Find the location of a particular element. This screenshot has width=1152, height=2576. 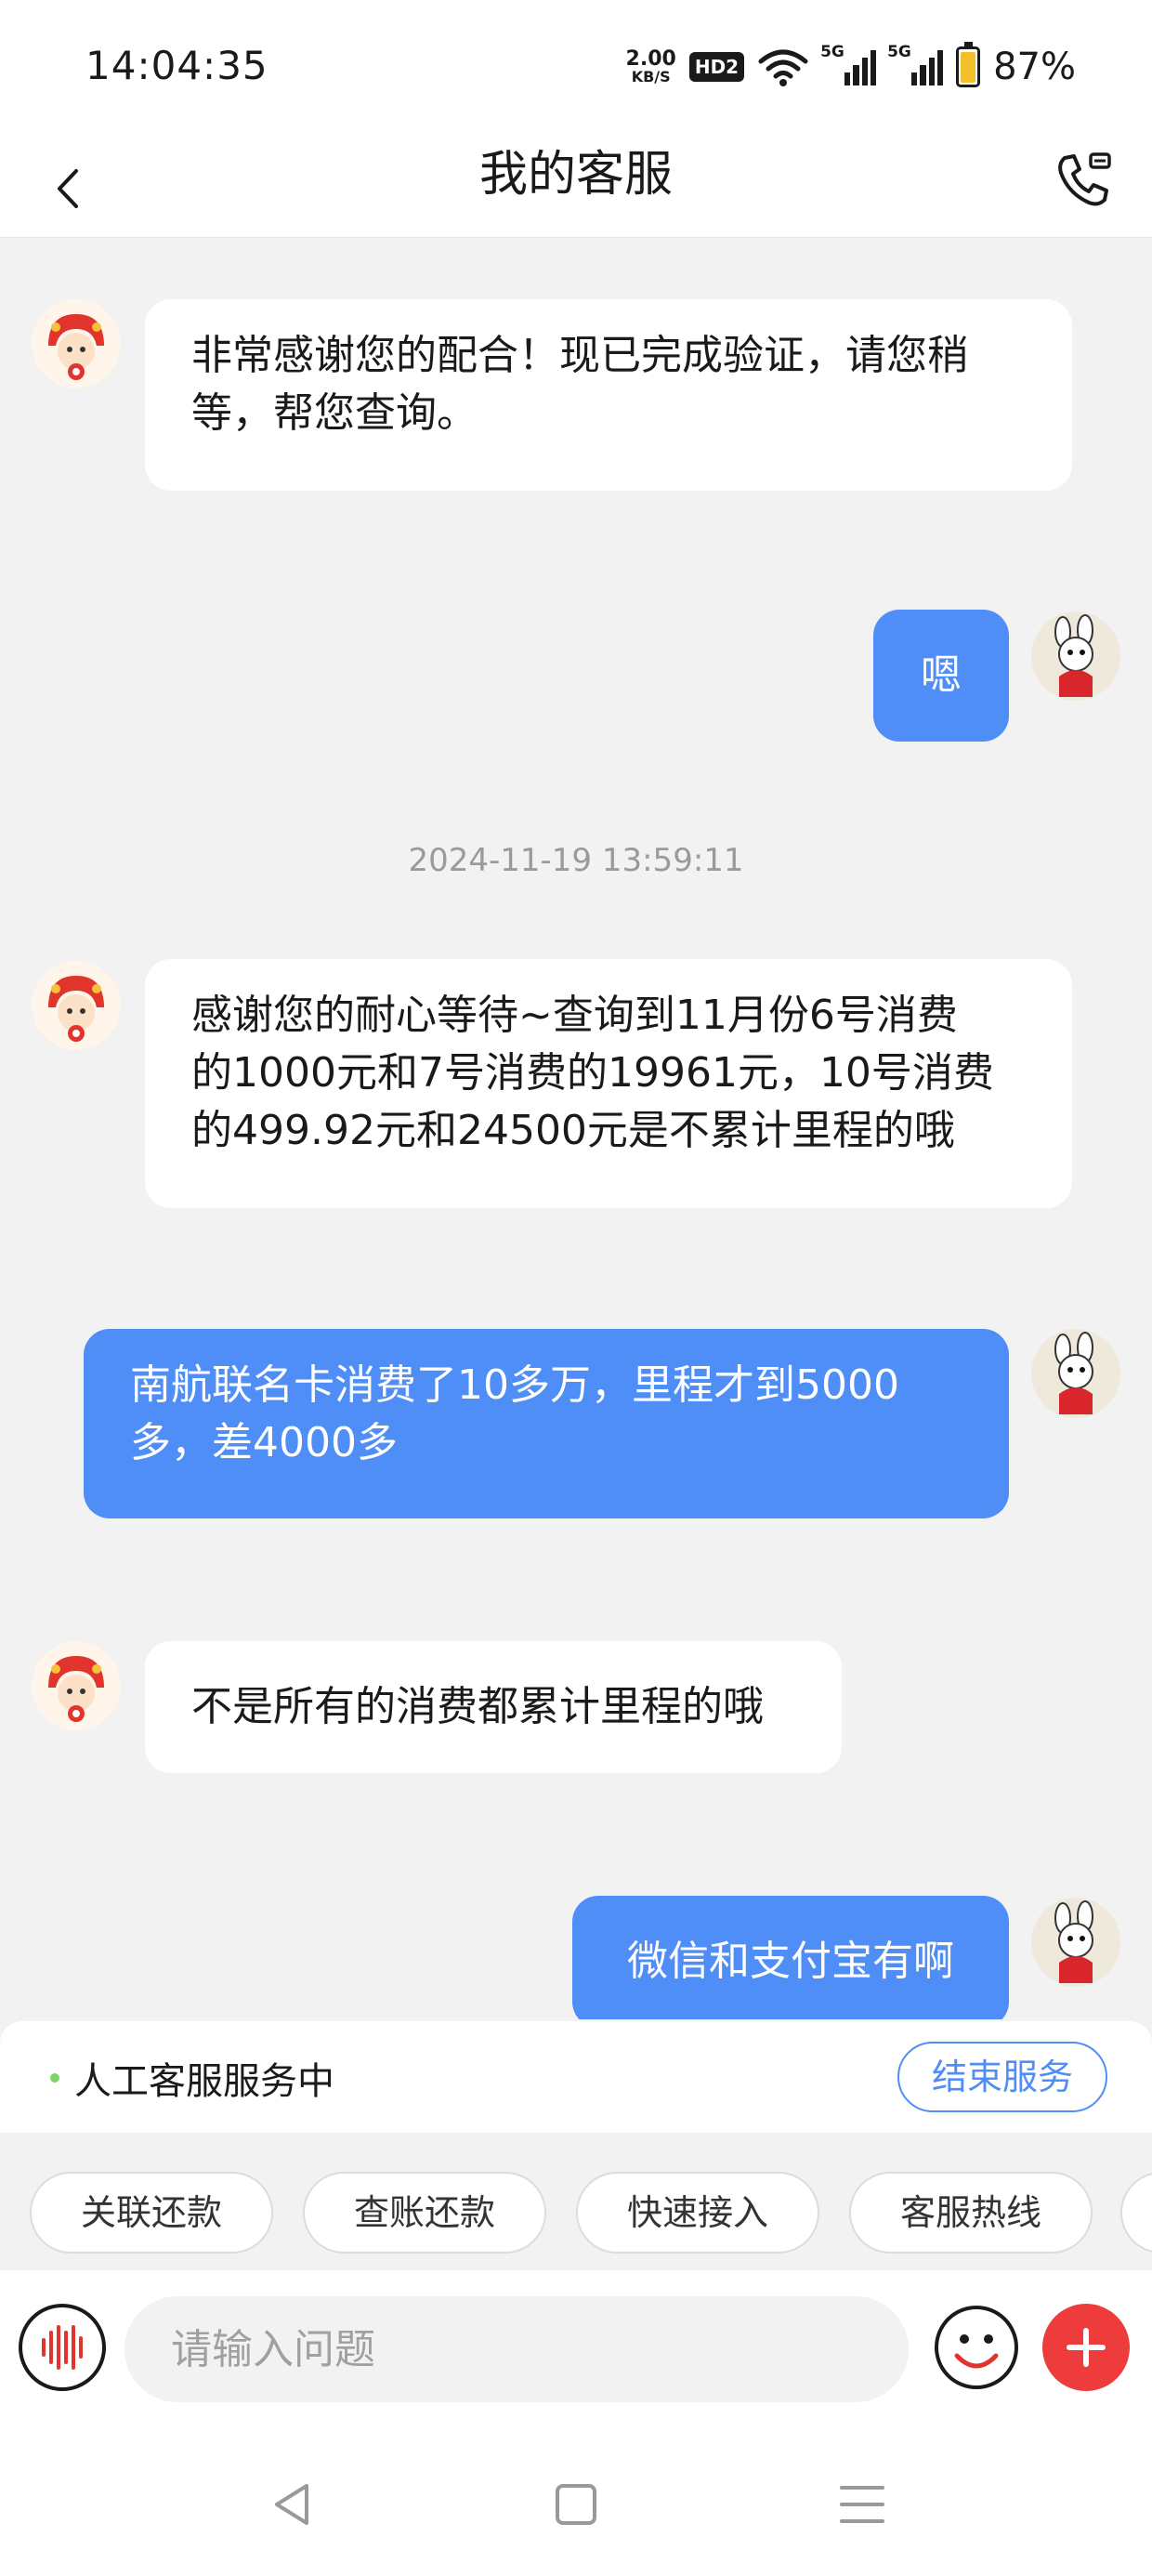

message-line: 多，差4000多 is located at coordinates (264, 1442).